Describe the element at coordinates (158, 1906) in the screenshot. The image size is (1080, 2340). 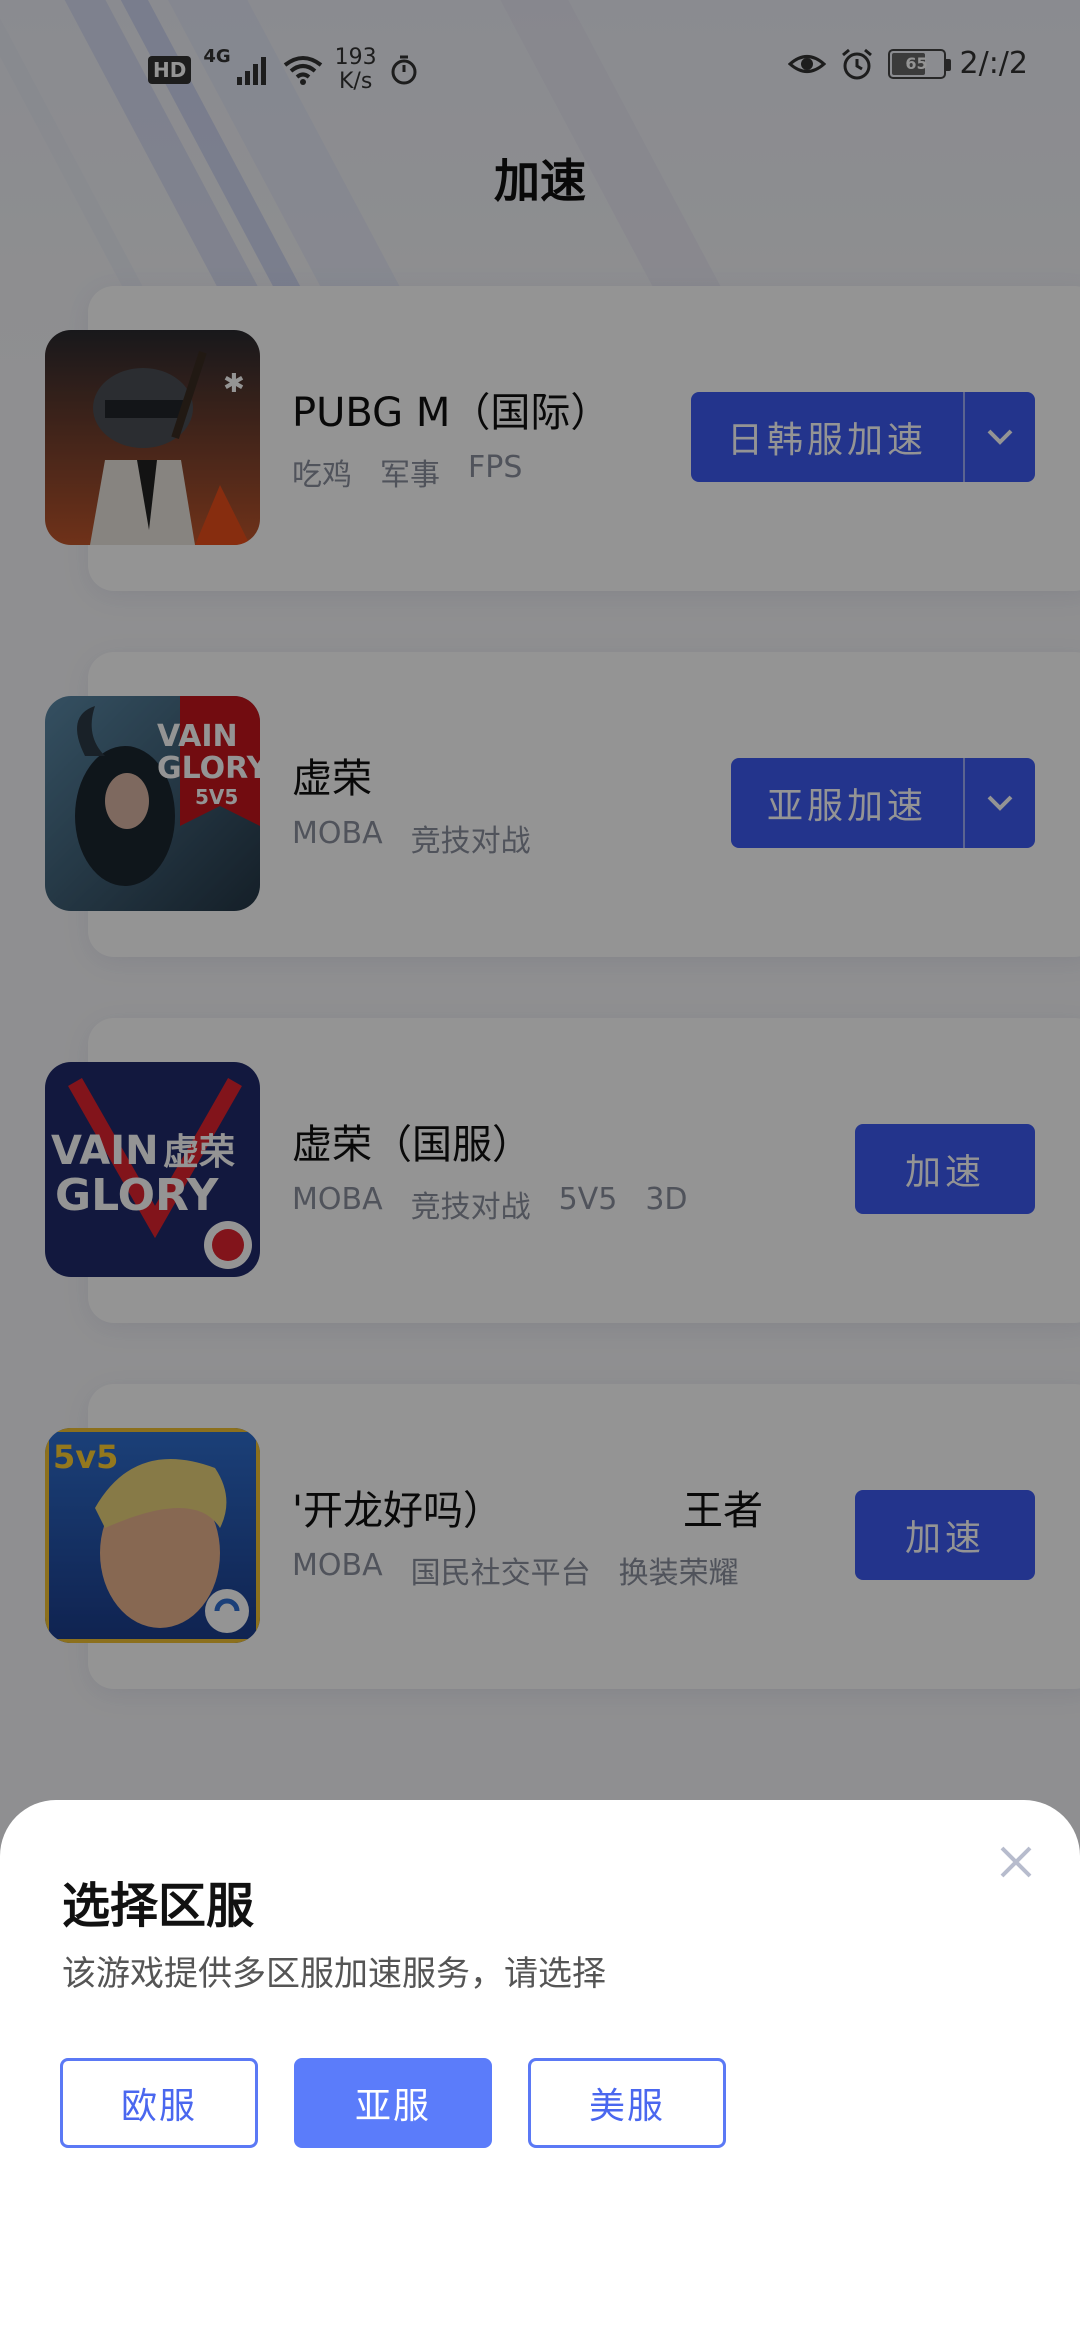
I see `sheet-title: 选择区服` at that location.